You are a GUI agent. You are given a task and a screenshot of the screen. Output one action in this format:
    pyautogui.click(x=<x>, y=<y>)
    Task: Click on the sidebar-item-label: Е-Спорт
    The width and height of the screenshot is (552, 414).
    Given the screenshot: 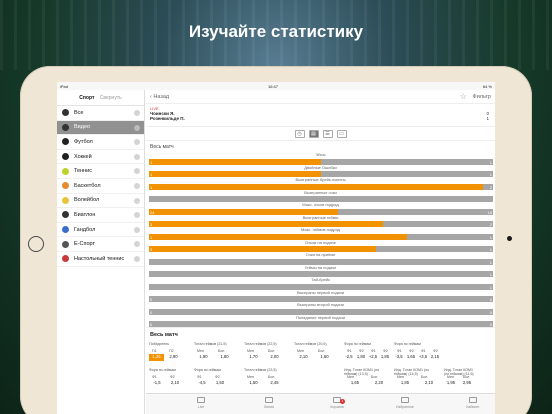 What is the action you would take?
    pyautogui.click(x=84, y=244)
    